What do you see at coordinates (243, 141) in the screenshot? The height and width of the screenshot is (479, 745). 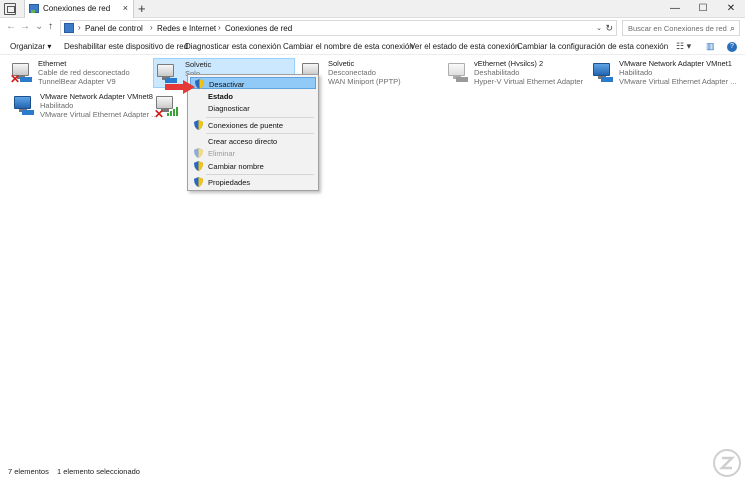 I see `menu-item-label: Crear acceso directo` at bounding box center [243, 141].